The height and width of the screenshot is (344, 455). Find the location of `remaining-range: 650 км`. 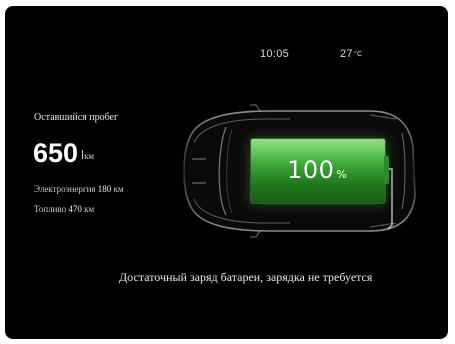

remaining-range: 650 км is located at coordinates (63, 150).